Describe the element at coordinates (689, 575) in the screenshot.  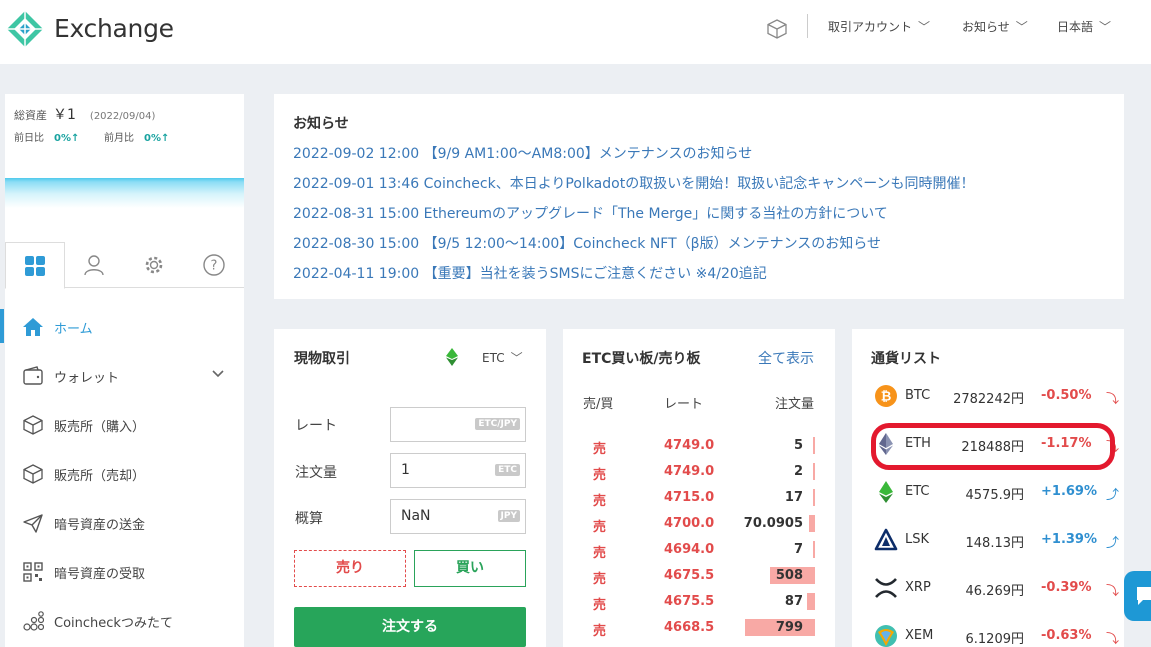
I see `order-rate: 4675.5` at that location.